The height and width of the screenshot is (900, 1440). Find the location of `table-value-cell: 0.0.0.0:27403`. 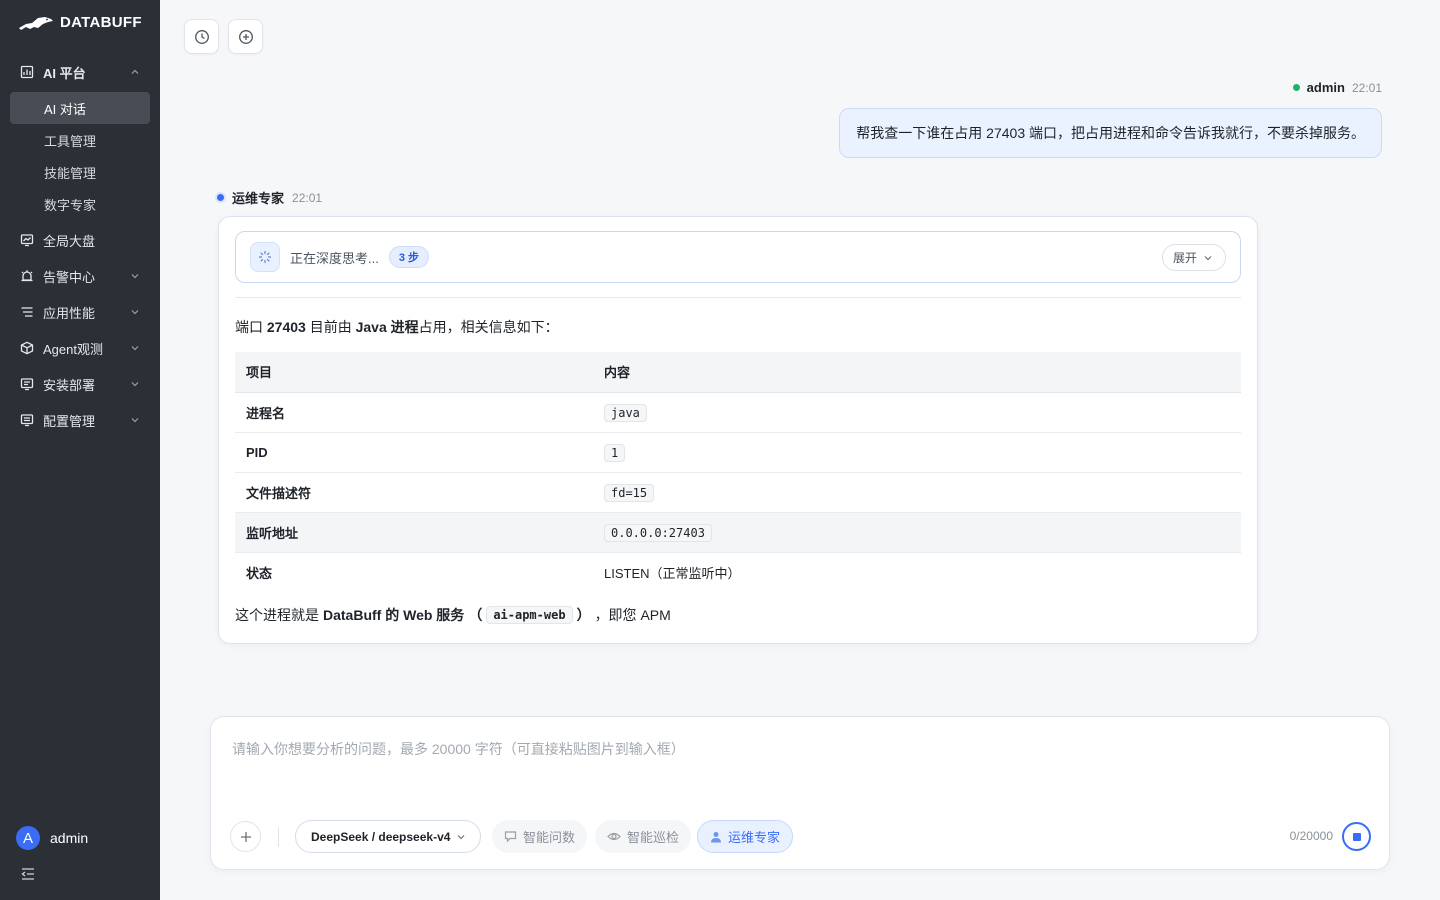

table-value-cell: 0.0.0.0:27403 is located at coordinates (917, 532).